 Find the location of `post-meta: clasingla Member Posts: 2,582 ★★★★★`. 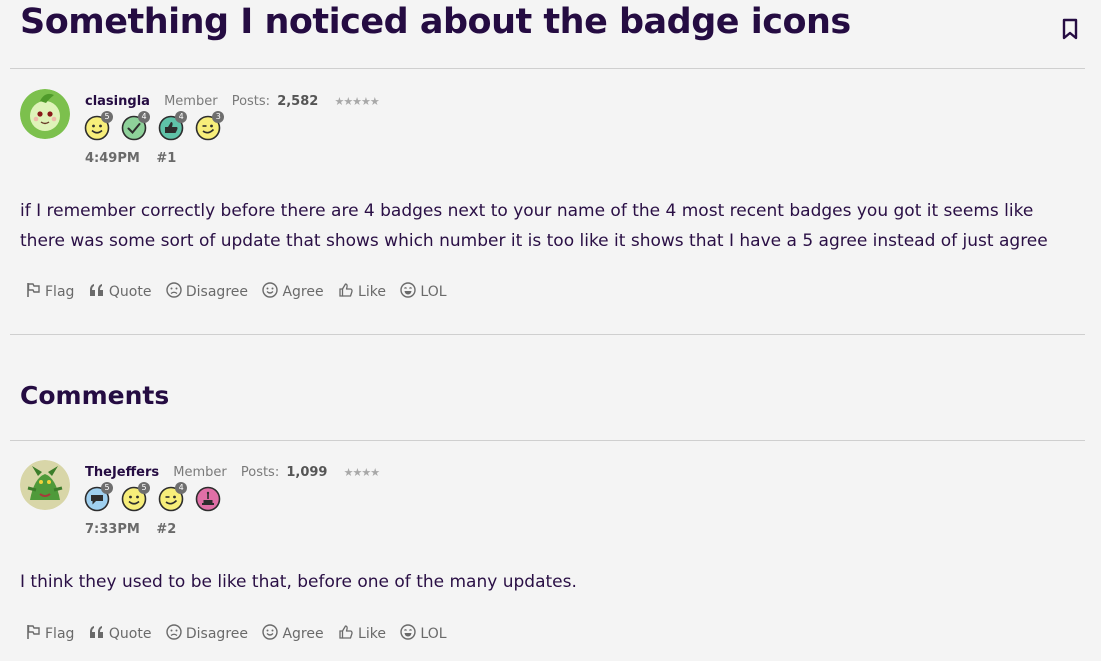

post-meta: clasingla Member Posts: 2,582 ★★★★★ is located at coordinates (232, 102).